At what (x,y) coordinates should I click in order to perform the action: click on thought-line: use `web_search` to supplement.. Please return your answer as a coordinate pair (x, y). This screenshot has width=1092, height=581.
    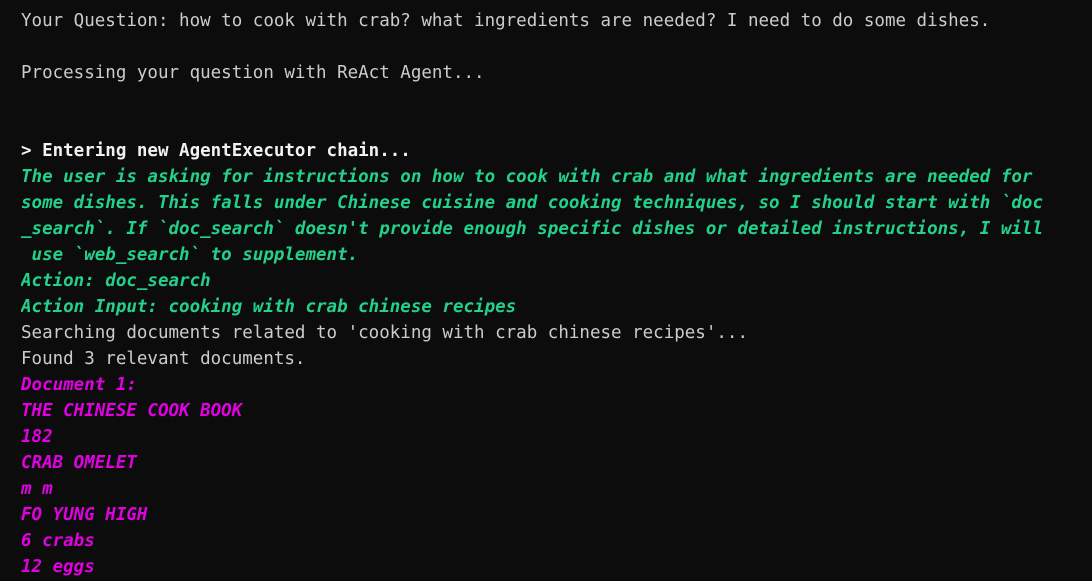
    Looking at the image, I should click on (190, 255).